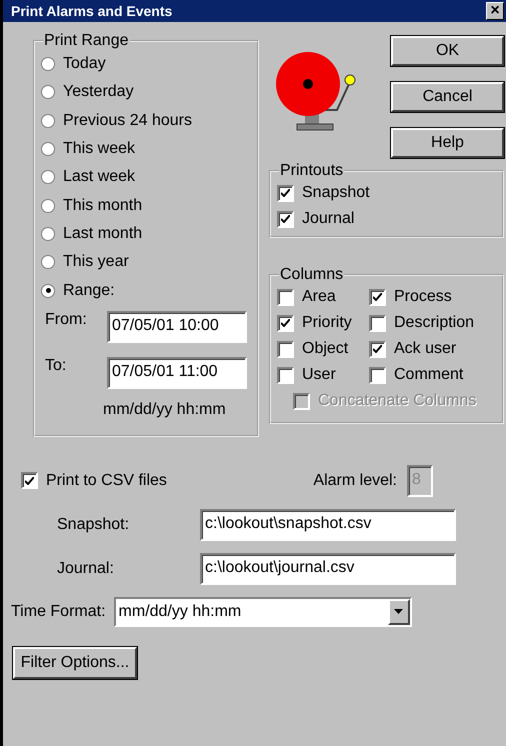  Describe the element at coordinates (56, 365) in the screenshot. I see `to-label: To:` at that location.